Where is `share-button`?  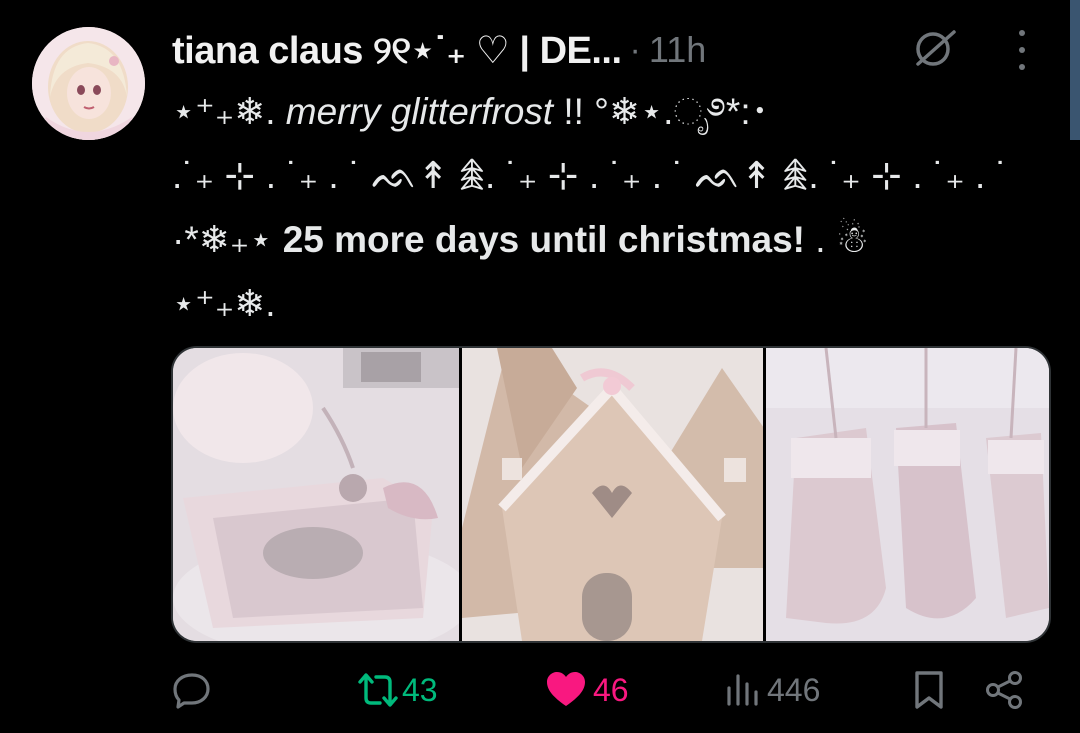
share-button is located at coordinates (1005, 690).